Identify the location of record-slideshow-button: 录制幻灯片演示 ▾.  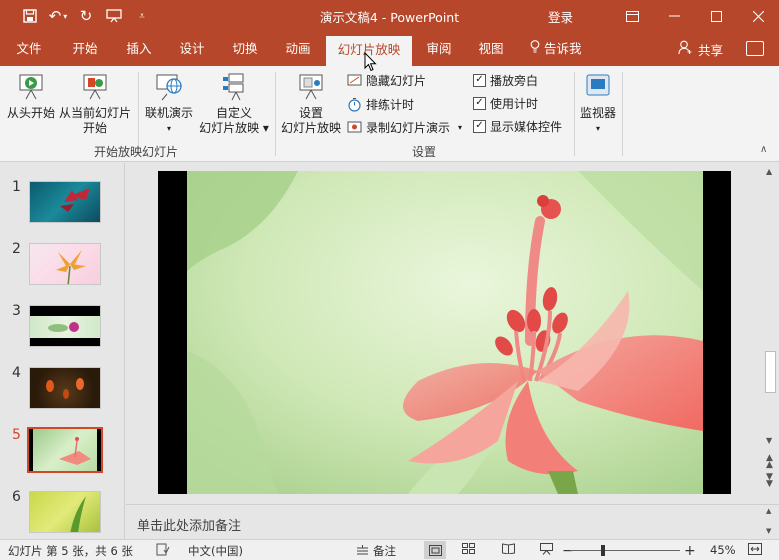
(404, 127).